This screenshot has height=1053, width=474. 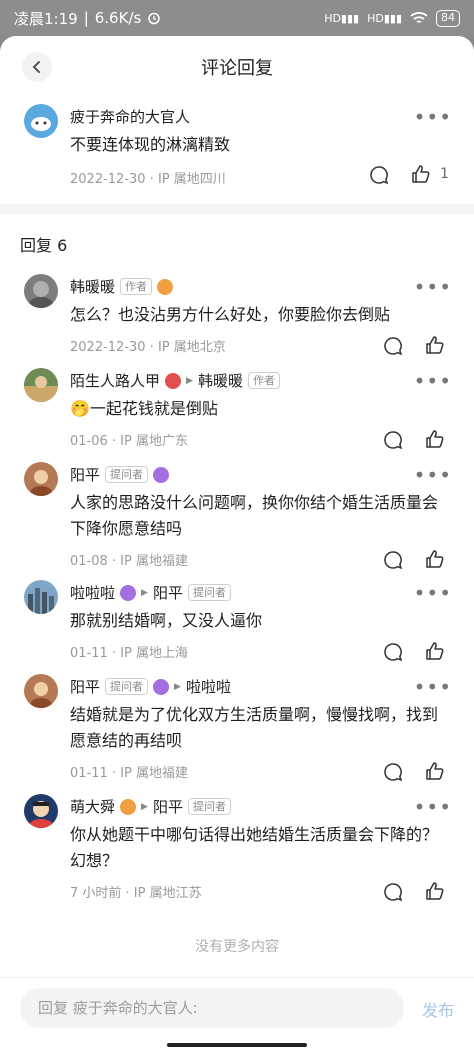 What do you see at coordinates (130, 116) in the screenshot?
I see `comment-author: 疲于奔命的大官人` at bounding box center [130, 116].